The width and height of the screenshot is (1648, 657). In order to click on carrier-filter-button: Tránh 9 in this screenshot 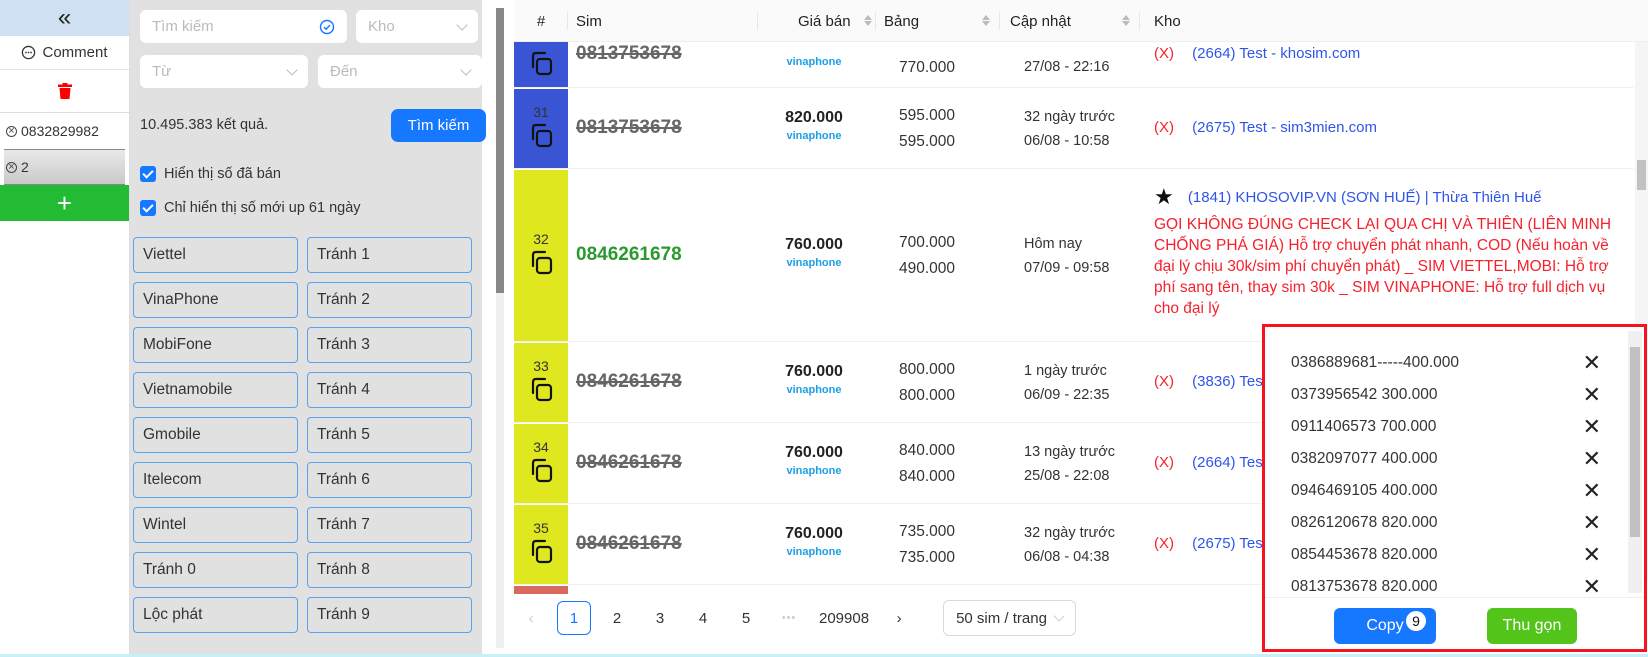, I will do `click(389, 615)`.